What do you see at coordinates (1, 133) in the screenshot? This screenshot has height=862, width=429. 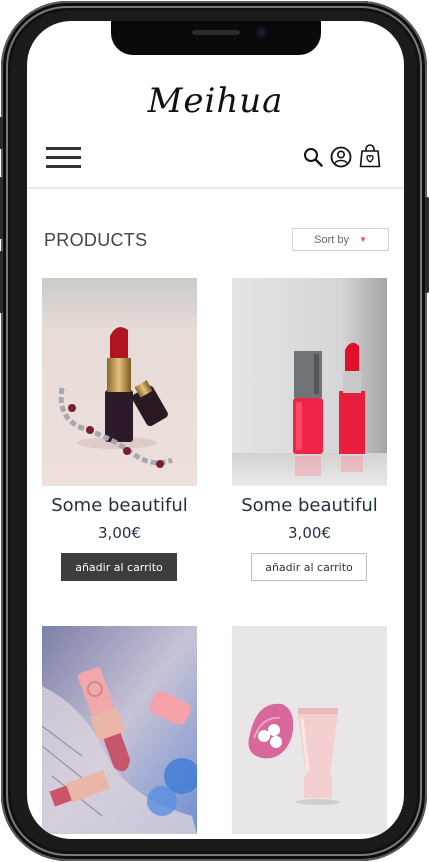 I see `mute-switch` at bounding box center [1, 133].